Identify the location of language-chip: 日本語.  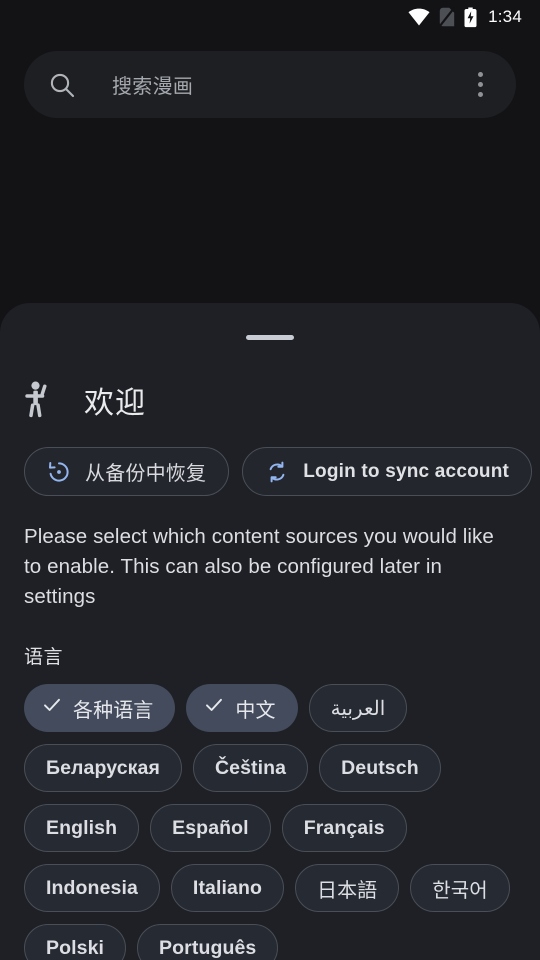
(347, 888).